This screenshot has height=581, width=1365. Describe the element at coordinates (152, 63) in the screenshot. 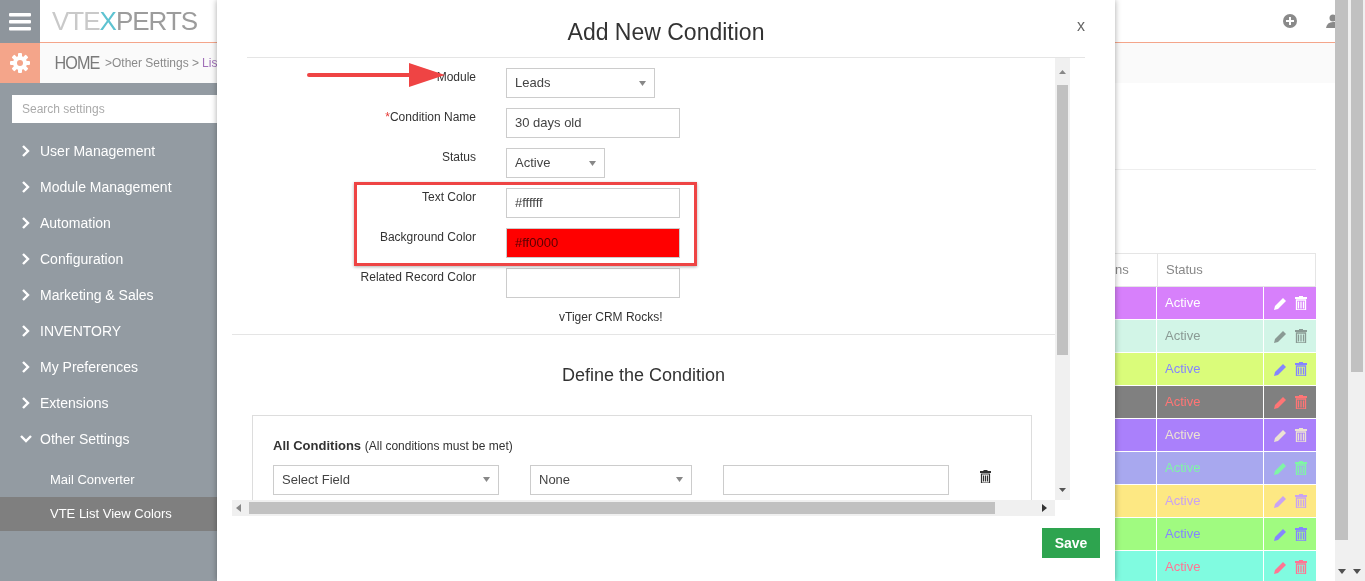

I see `breadcrumb-link: >Other Settings >` at that location.